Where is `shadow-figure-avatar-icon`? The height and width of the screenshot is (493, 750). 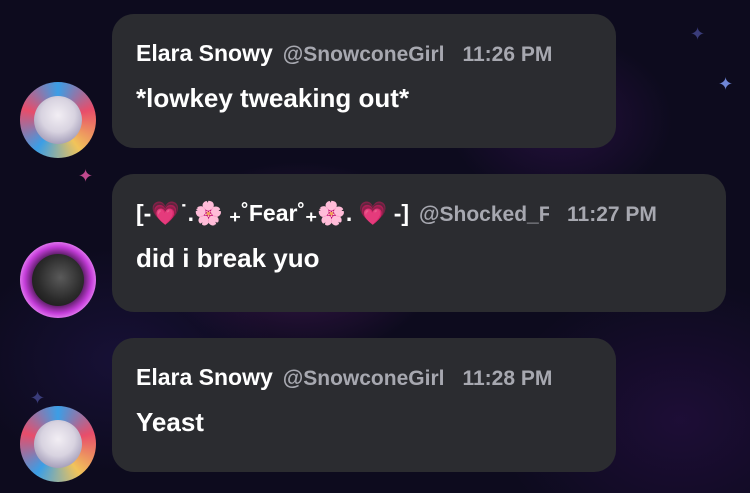
shadow-figure-avatar-icon is located at coordinates (58, 280).